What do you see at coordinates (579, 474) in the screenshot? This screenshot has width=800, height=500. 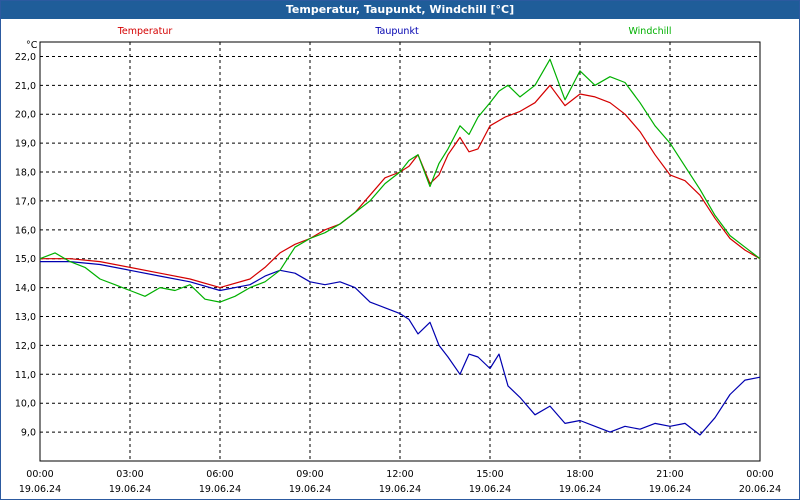 I see `x-tick-time: 18:00` at bounding box center [579, 474].